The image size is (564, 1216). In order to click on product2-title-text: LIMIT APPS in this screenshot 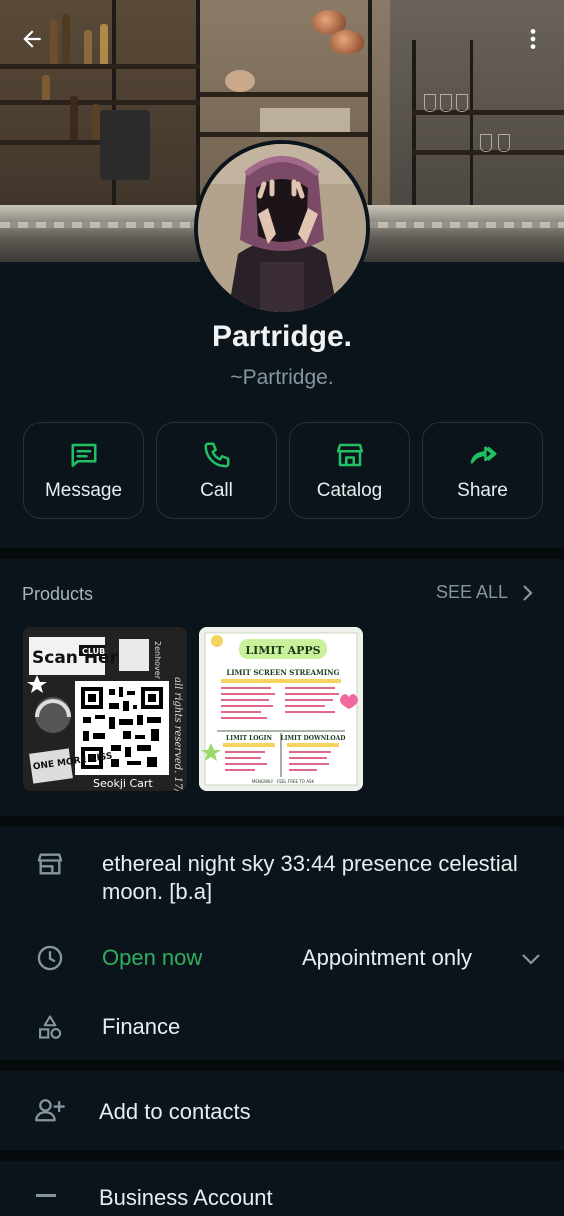, I will do `click(282, 650)`.